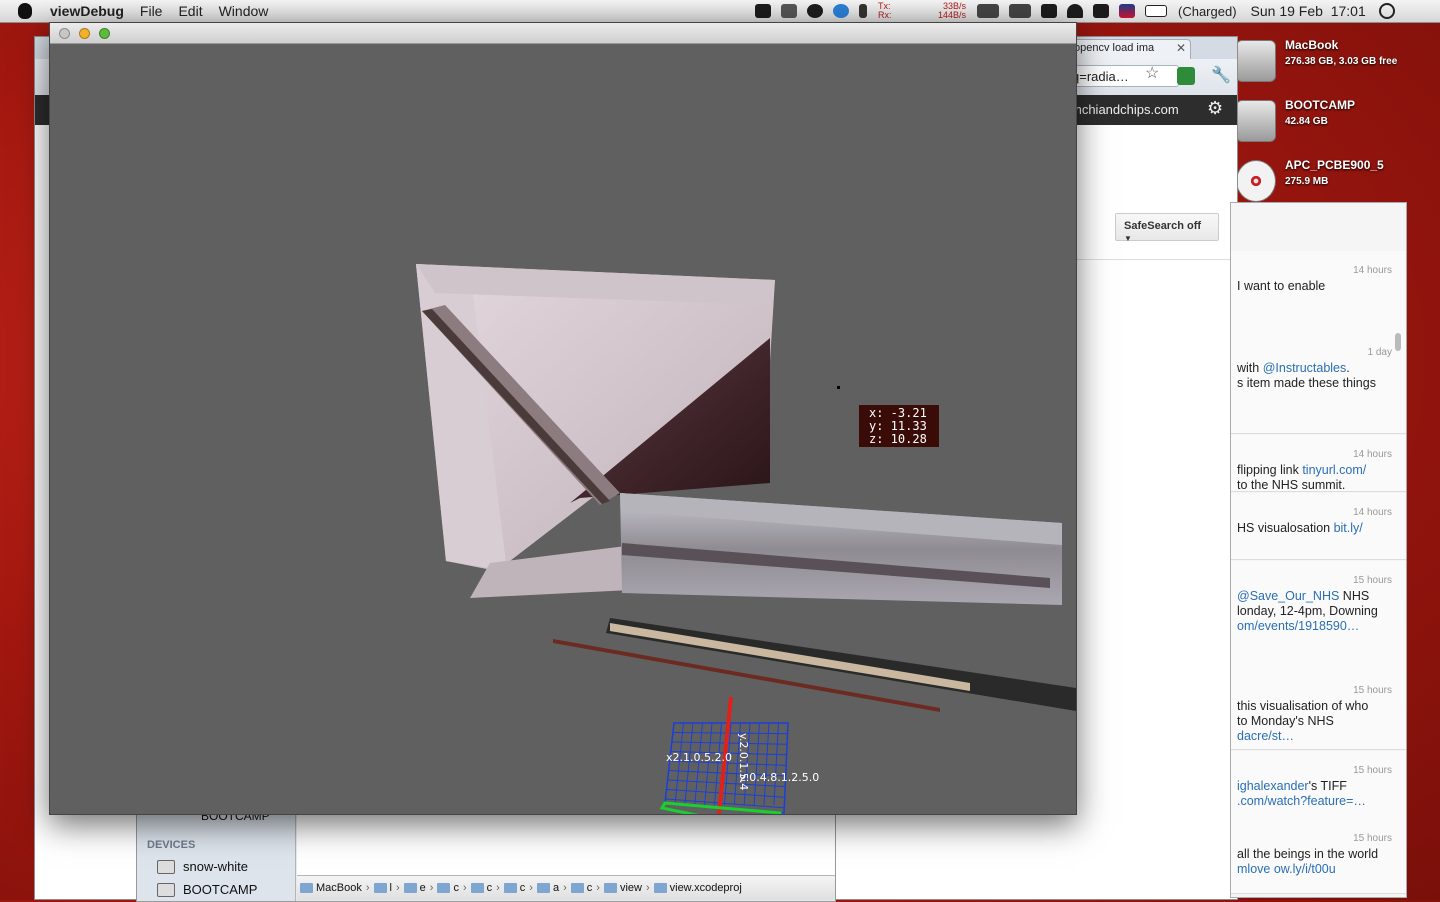 The height and width of the screenshot is (902, 1440). What do you see at coordinates (1221, 75) in the screenshot?
I see `wrench-icon: 🔧` at bounding box center [1221, 75].